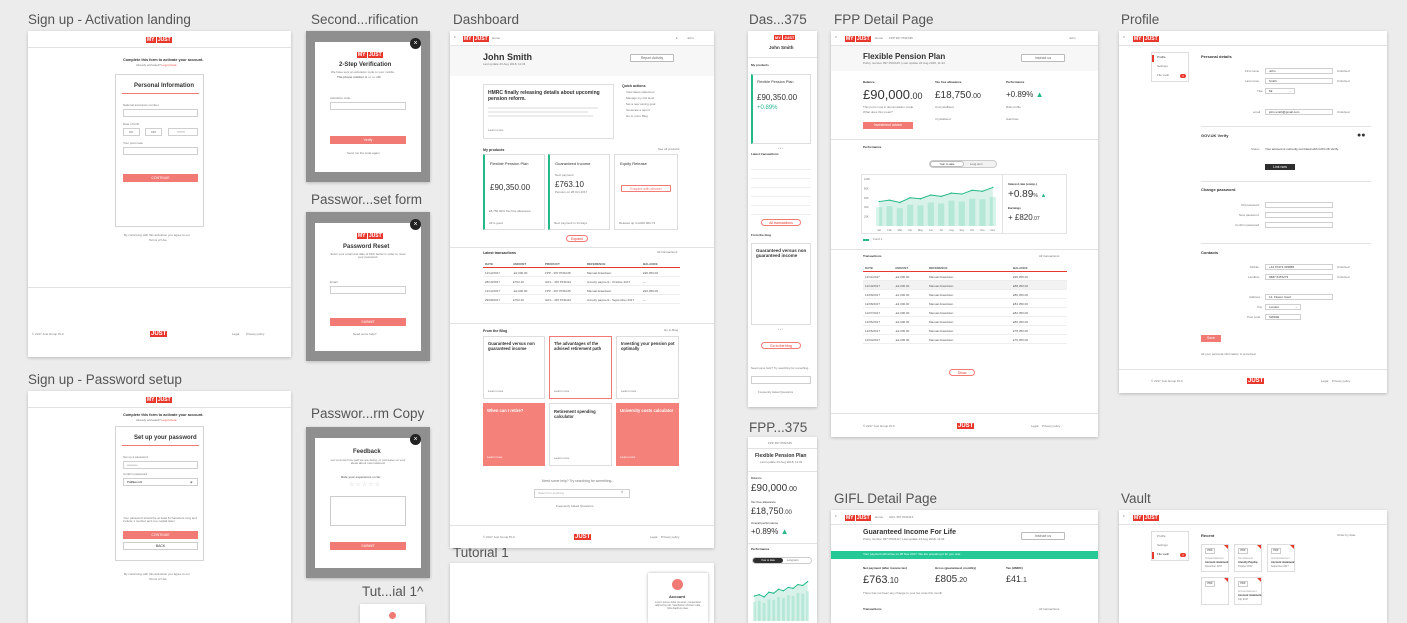  I want to click on report-button: Report Activity, so click(652, 58).